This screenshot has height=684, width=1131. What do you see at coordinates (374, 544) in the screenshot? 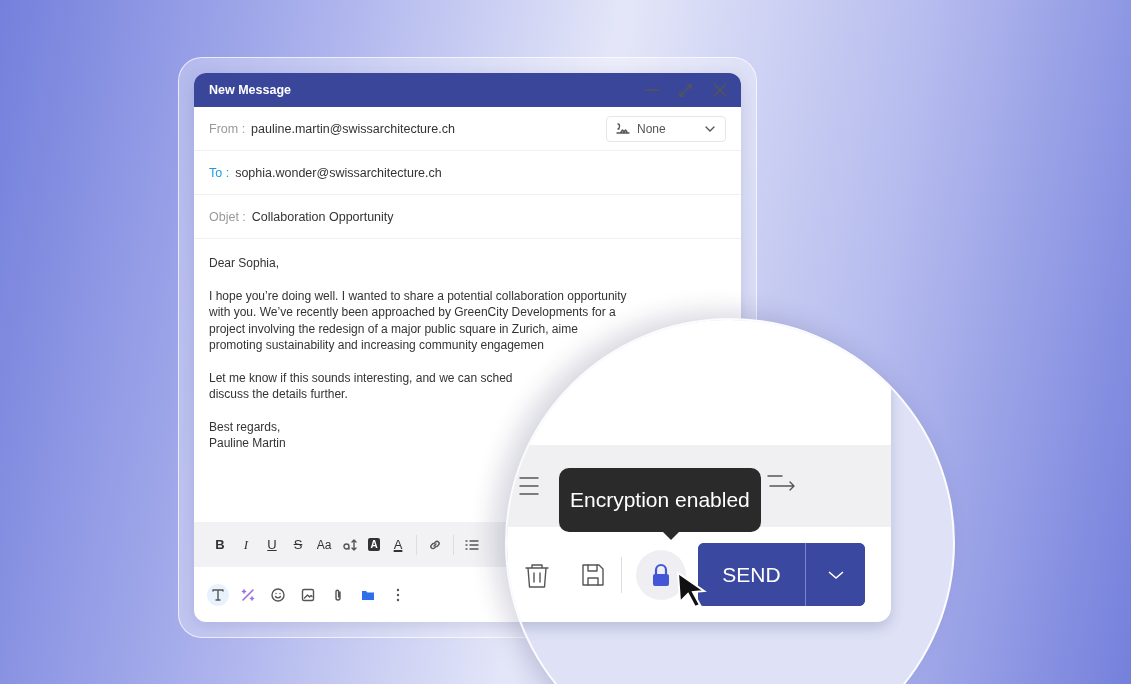
I see `highlight-button: A` at bounding box center [374, 544].